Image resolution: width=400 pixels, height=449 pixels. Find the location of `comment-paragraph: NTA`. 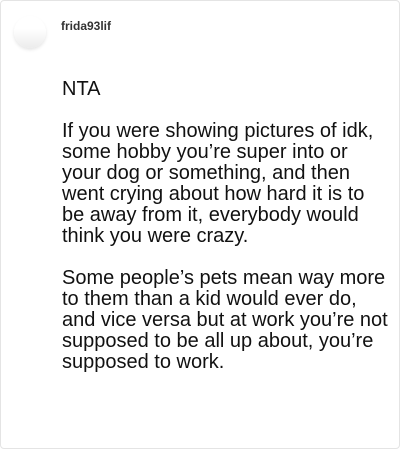

comment-paragraph: NTA is located at coordinates (81, 89).